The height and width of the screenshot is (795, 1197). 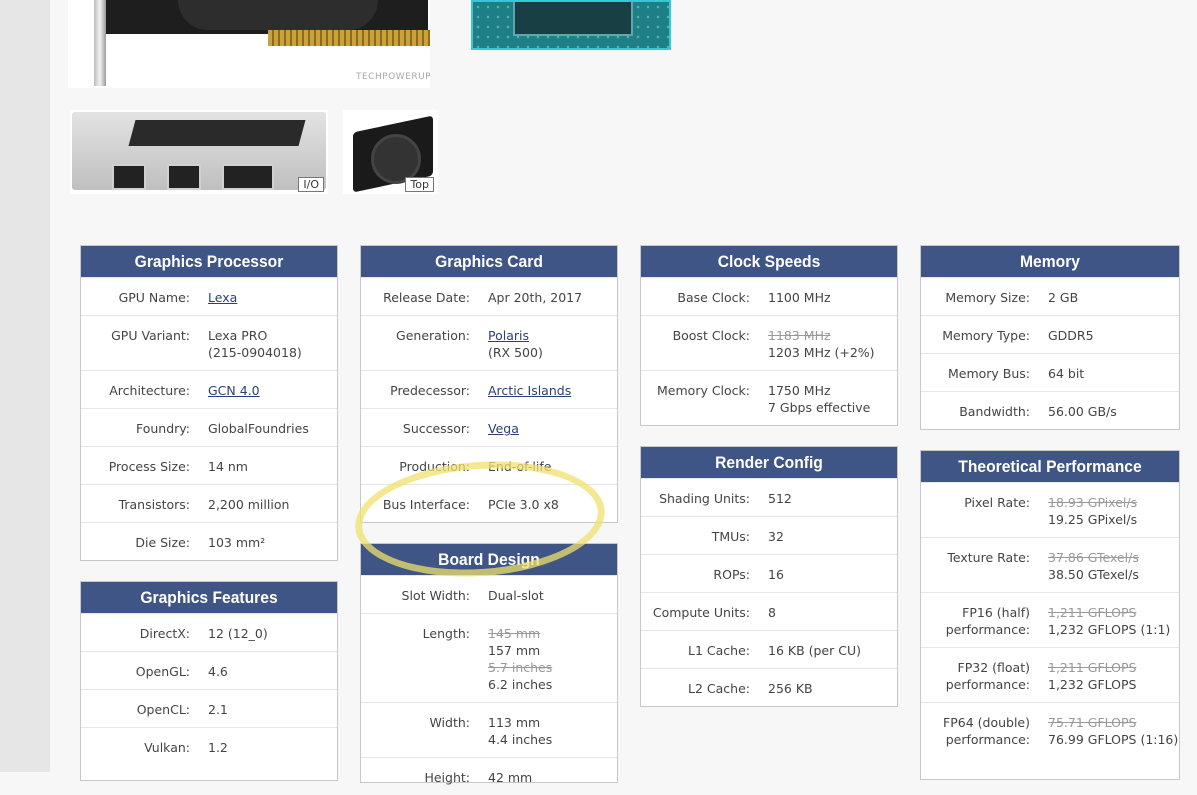 I want to click on gpu-die-photo, so click(x=571, y=25).